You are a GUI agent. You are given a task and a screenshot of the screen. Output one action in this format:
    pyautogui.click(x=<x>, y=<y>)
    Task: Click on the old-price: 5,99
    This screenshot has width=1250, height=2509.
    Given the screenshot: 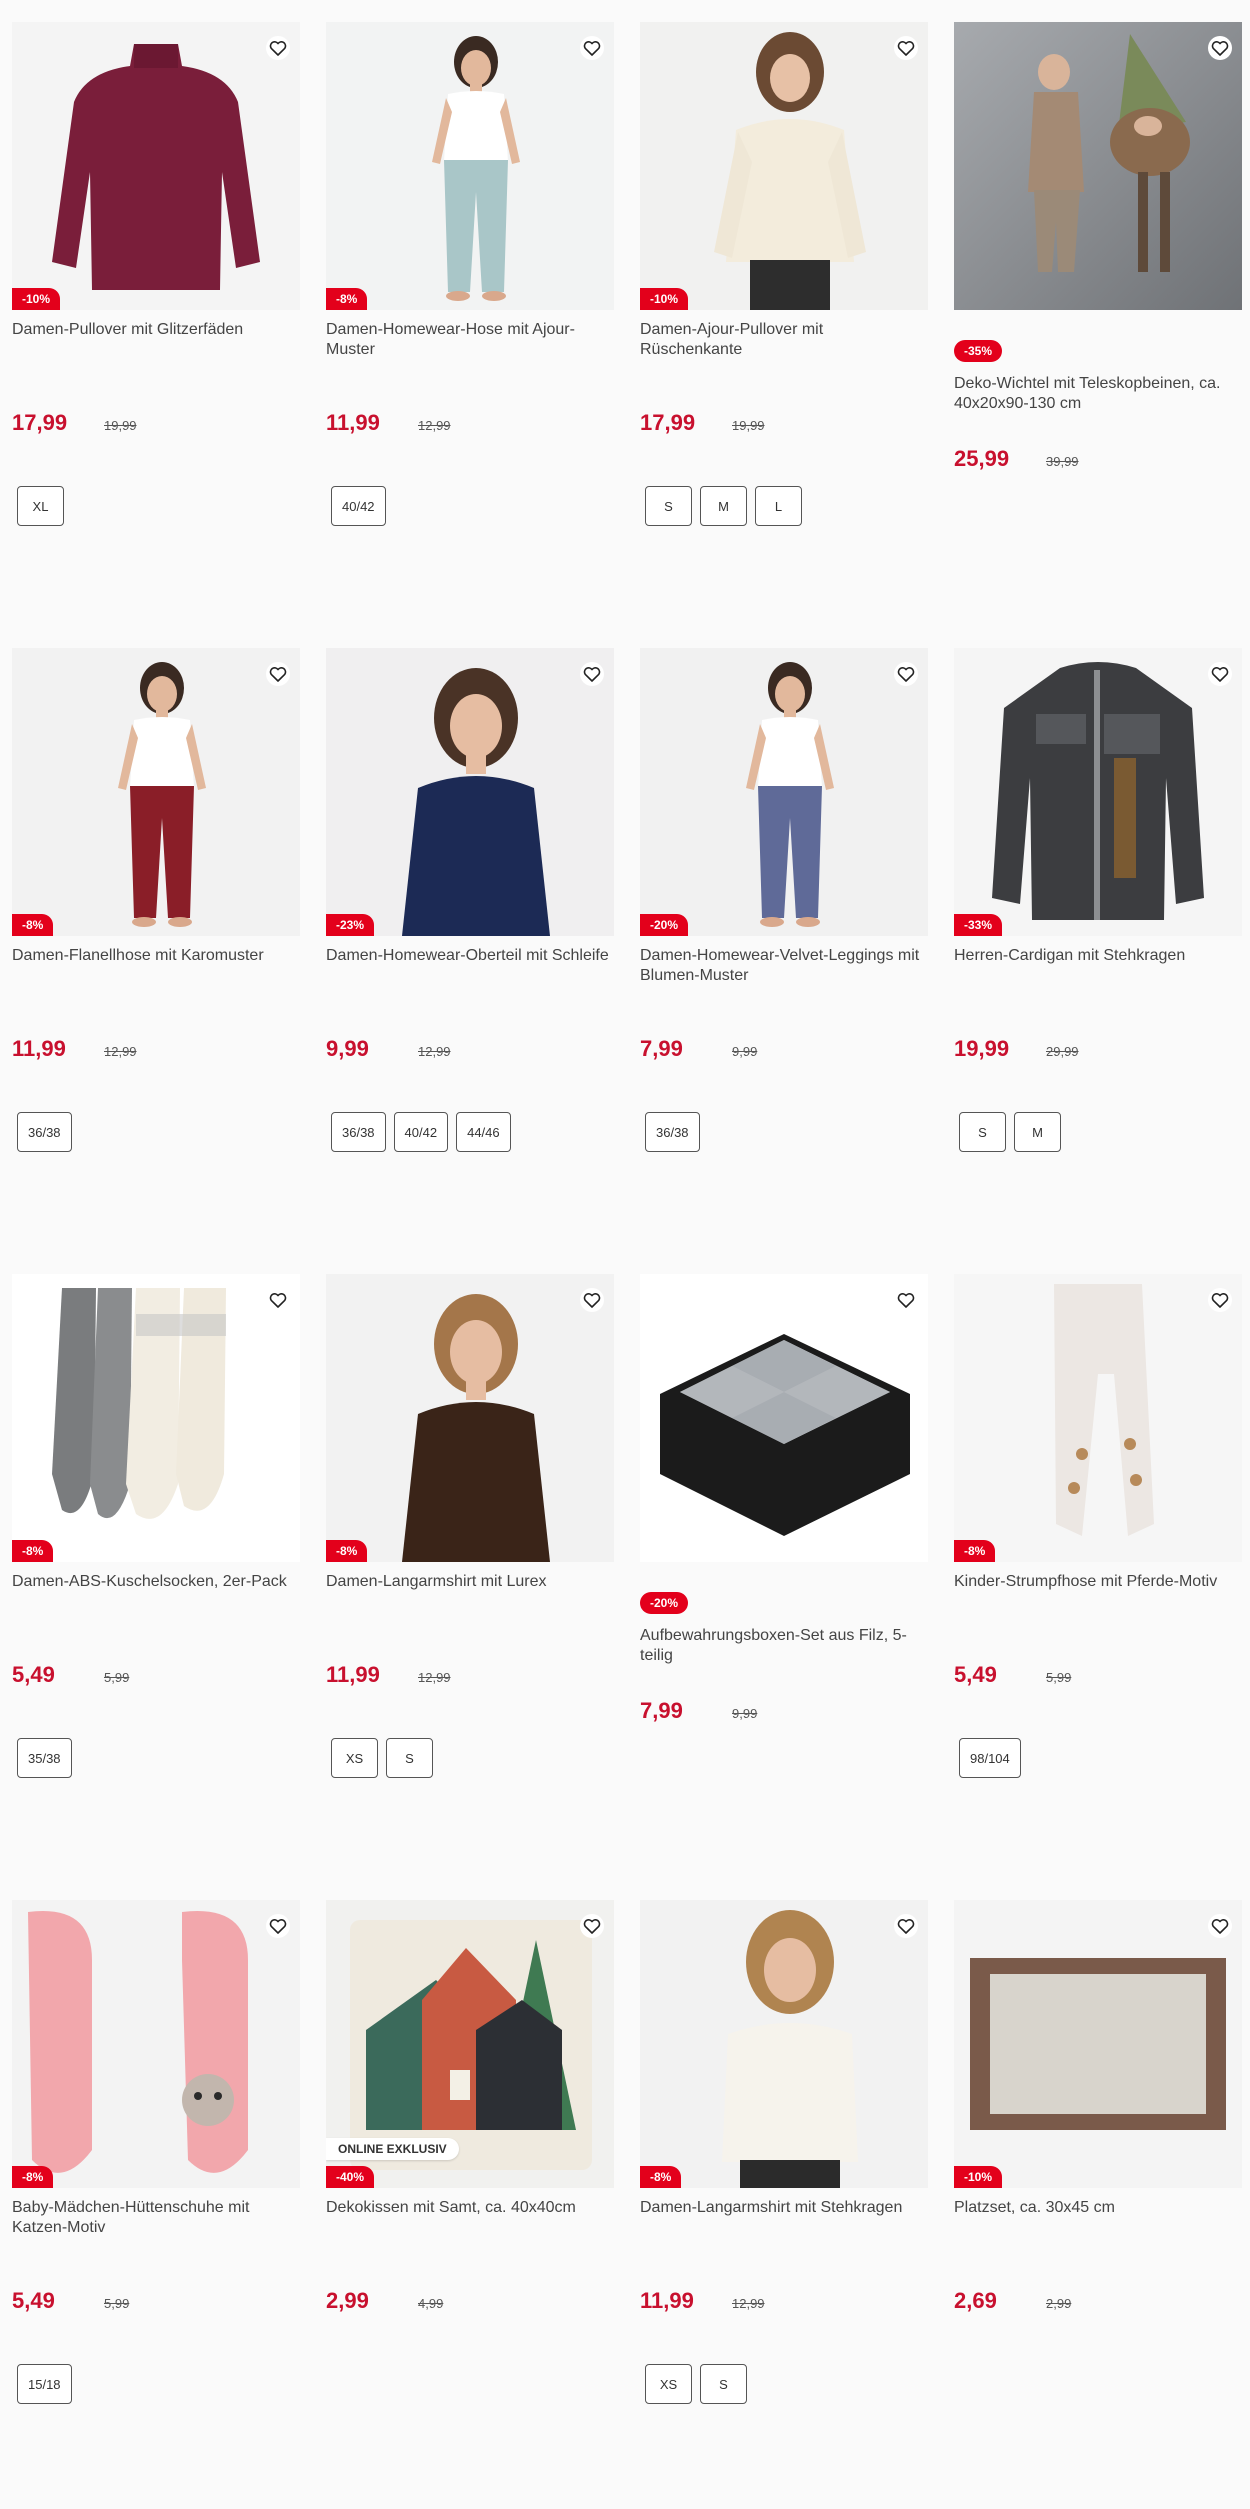 What is the action you would take?
    pyautogui.click(x=1059, y=1677)
    